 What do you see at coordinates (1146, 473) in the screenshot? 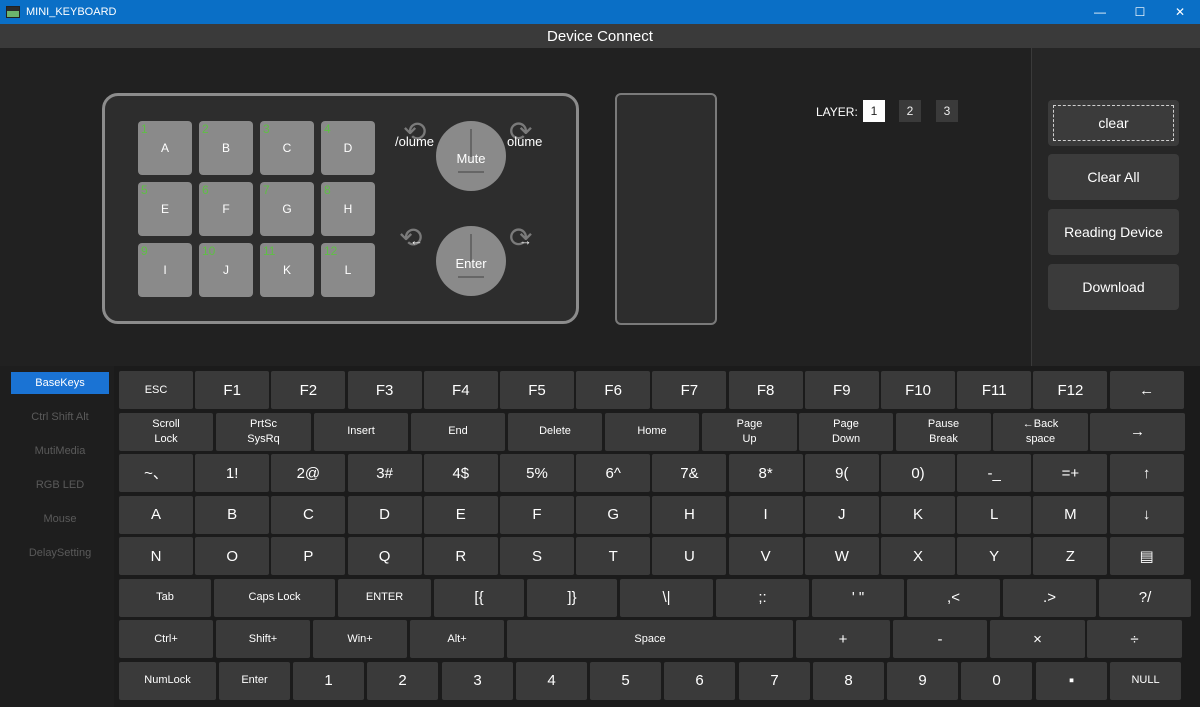
I see `keyboard-key: ↑` at bounding box center [1146, 473].